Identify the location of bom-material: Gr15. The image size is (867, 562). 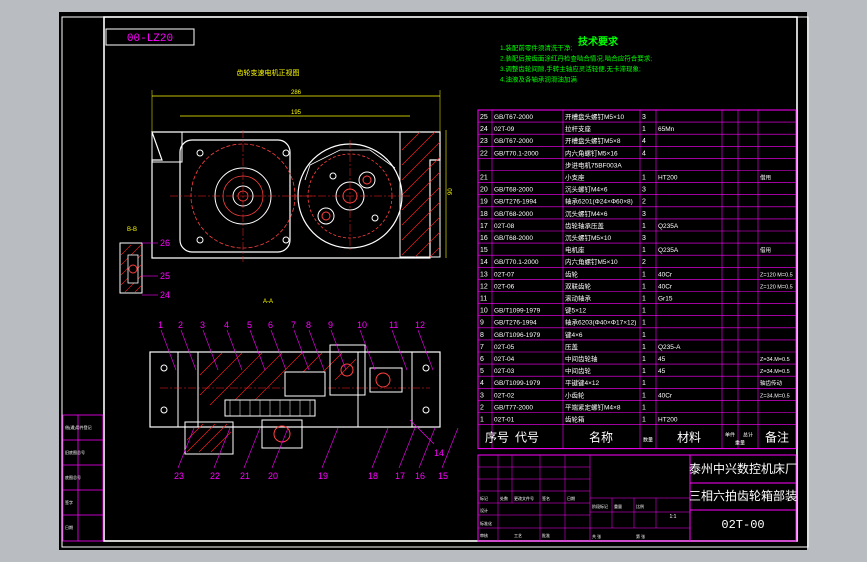
(665, 299).